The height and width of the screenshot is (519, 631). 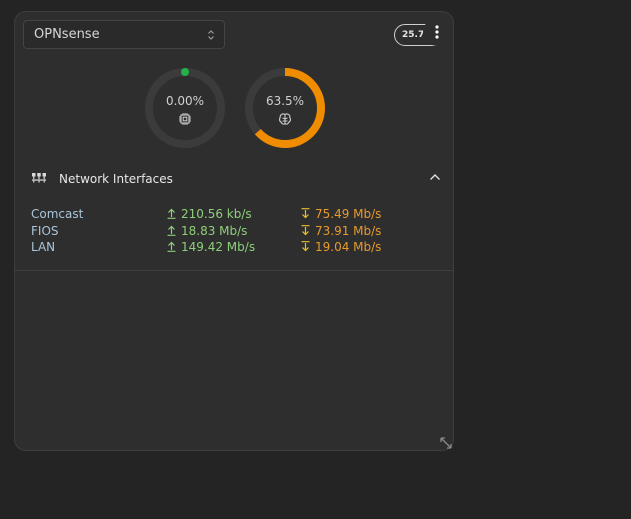 I want to click on more-menu-button, so click(x=437, y=32).